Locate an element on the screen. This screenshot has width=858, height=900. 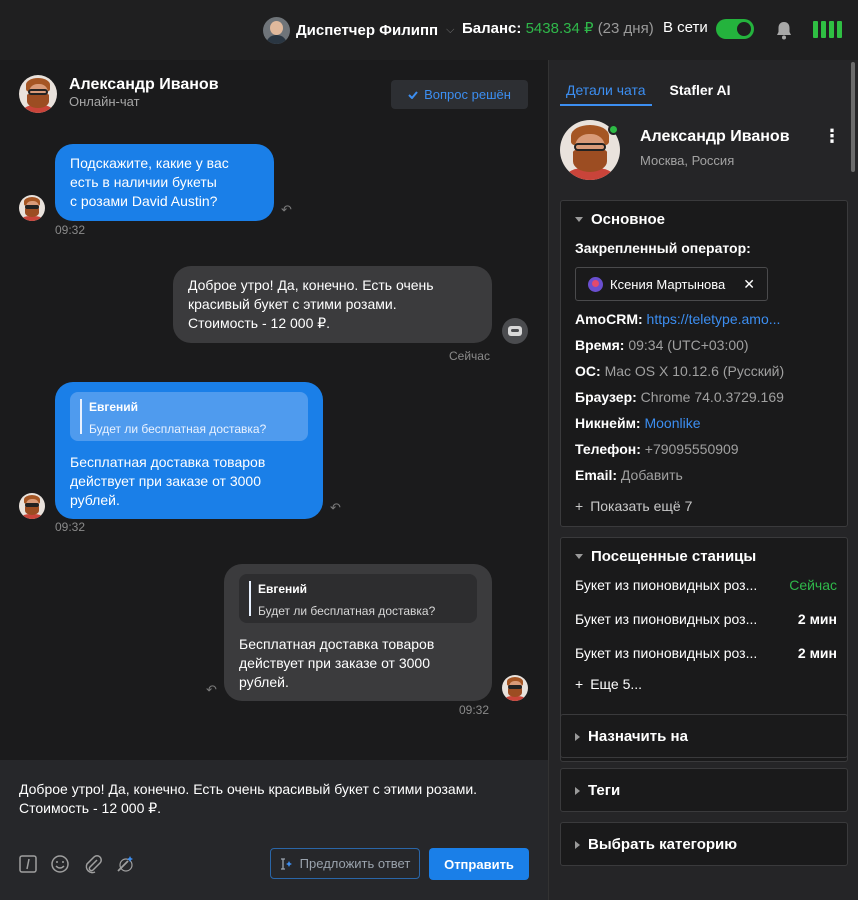
nickname-link: Moonlike is located at coordinates (672, 423).